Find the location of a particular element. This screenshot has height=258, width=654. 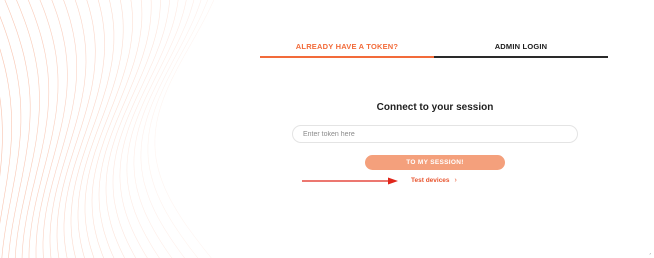

tab-admin-login: ADMIN LOGIN is located at coordinates (521, 47).